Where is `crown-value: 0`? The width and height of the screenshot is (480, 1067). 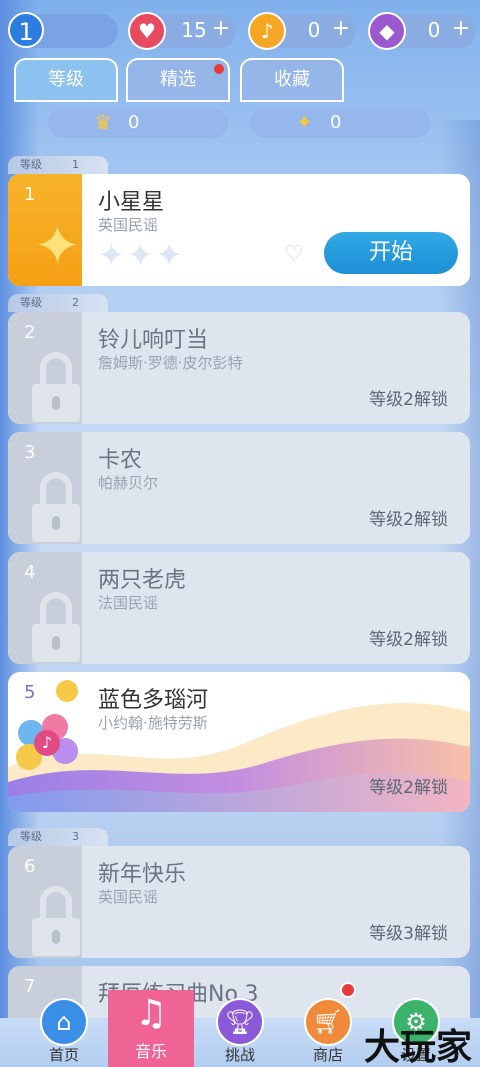
crown-value: 0 is located at coordinates (134, 122).